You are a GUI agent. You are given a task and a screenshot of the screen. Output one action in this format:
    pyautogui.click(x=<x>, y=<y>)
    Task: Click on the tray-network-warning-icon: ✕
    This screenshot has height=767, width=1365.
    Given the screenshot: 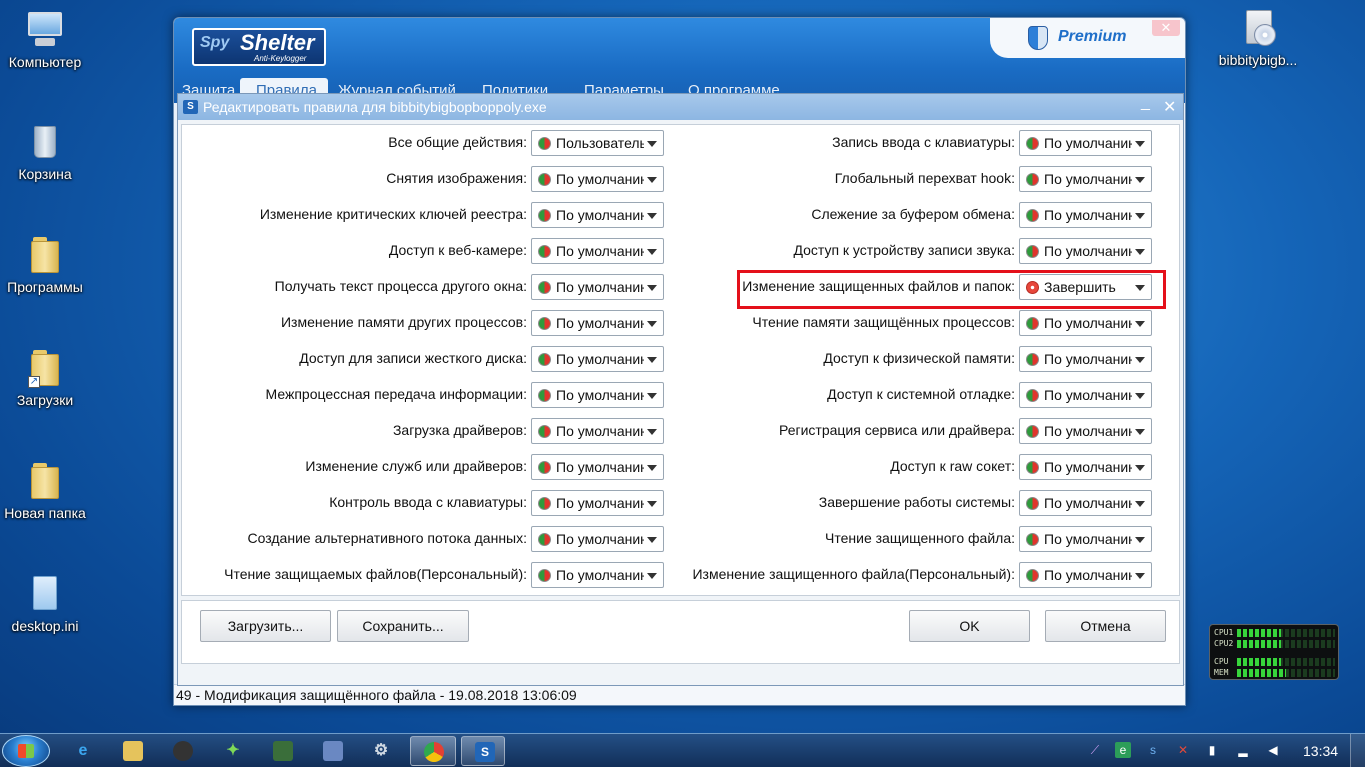 What is the action you would take?
    pyautogui.click(x=1183, y=750)
    